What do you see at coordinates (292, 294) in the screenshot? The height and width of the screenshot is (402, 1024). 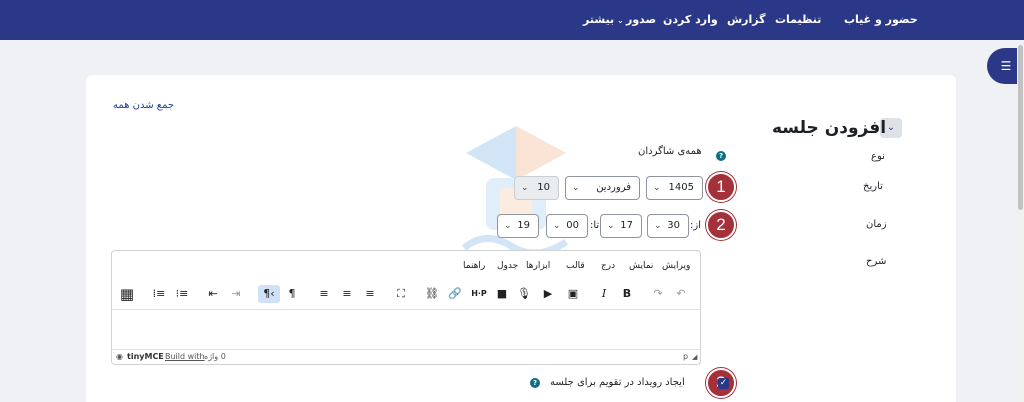 I see `ltr-icon: ¶` at bounding box center [292, 294].